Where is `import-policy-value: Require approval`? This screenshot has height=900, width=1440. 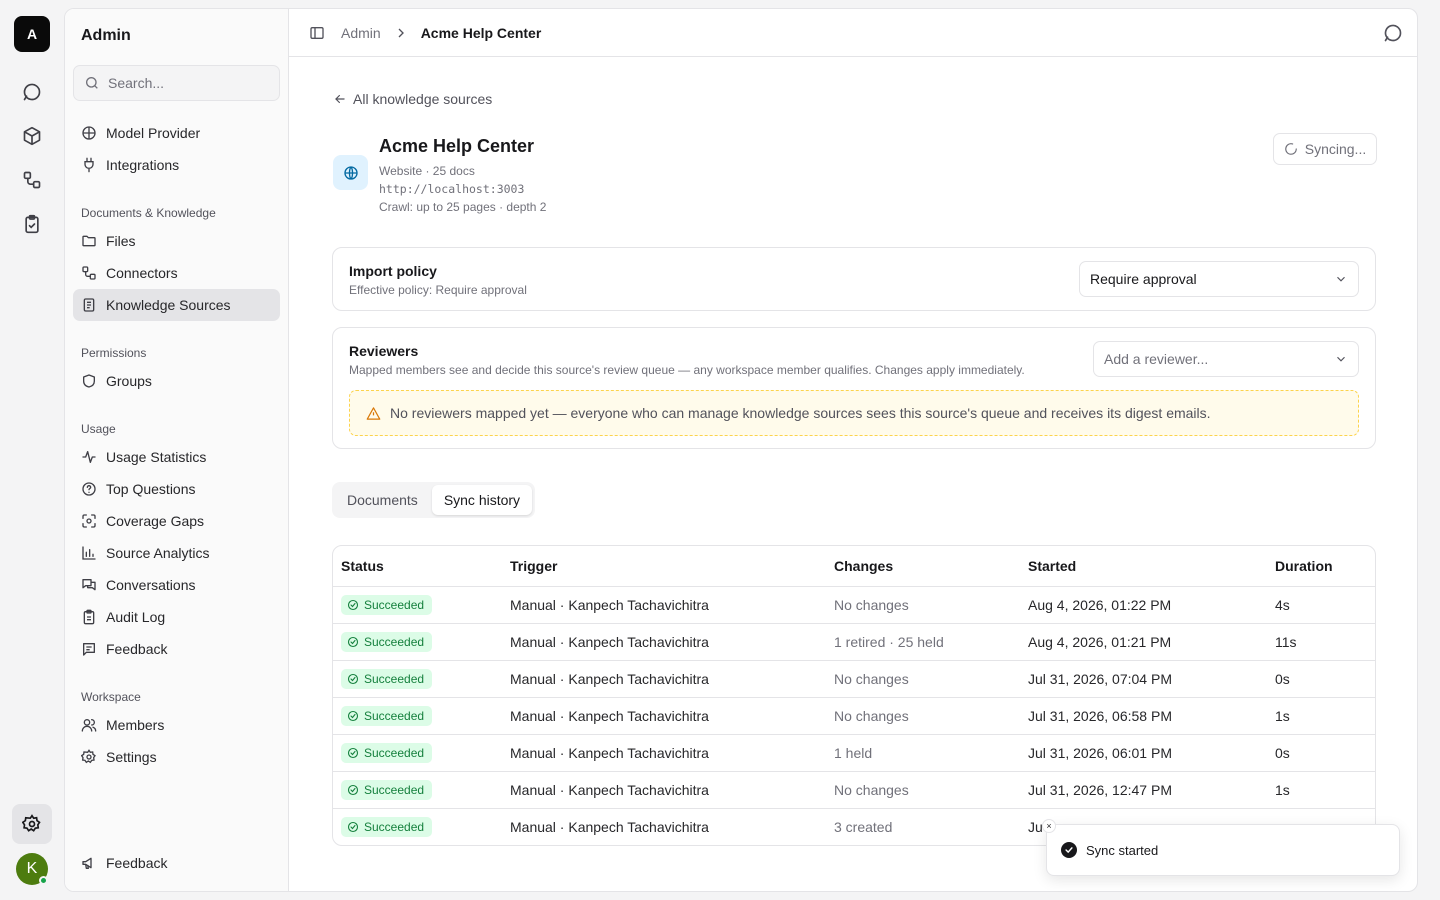 import-policy-value: Require approval is located at coordinates (1143, 279).